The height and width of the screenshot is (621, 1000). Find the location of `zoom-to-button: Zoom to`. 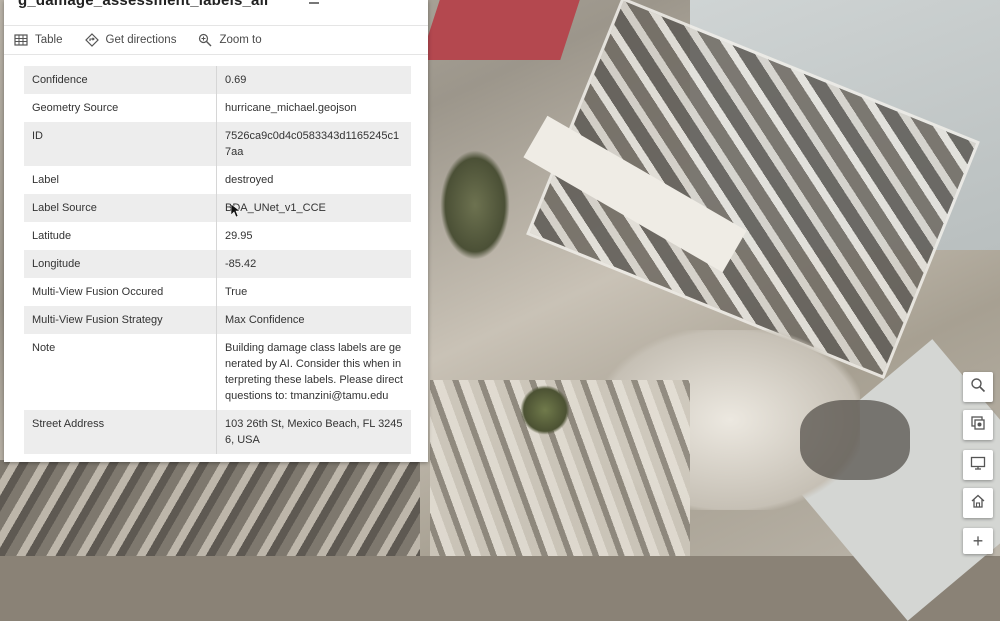

zoom-to-button: Zoom to is located at coordinates (230, 40).